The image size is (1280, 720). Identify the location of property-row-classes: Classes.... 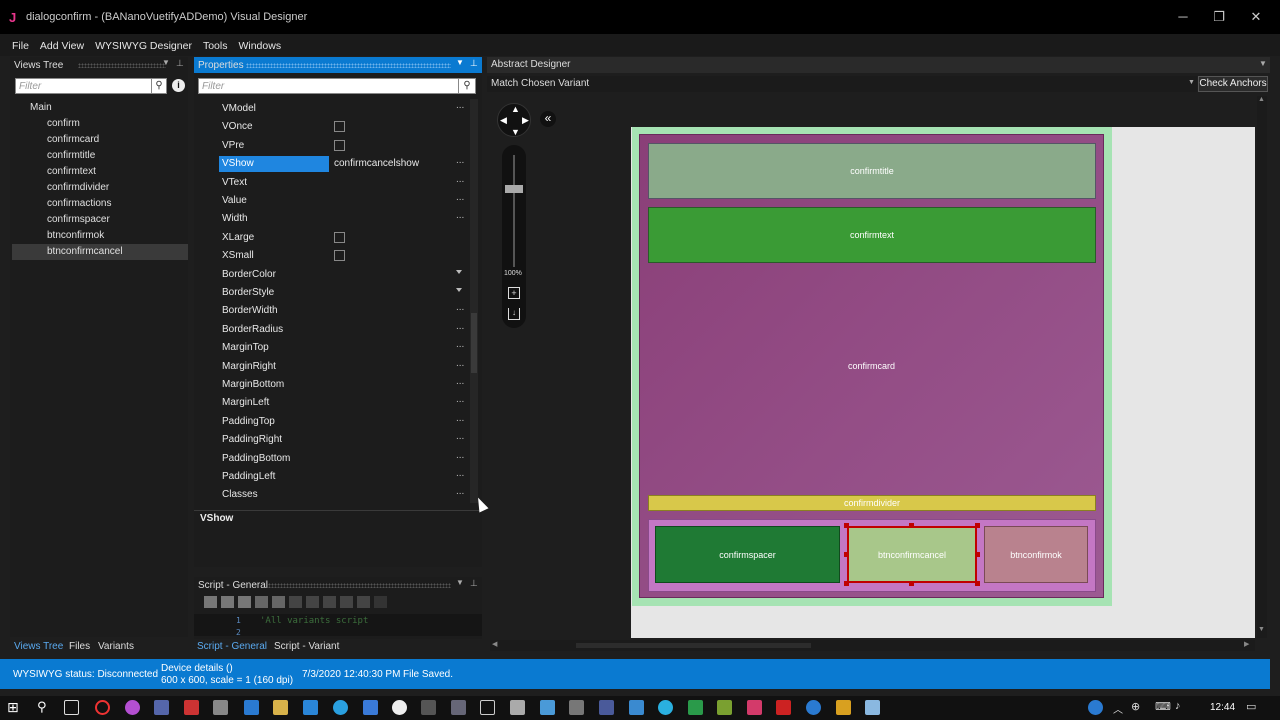
(341, 494).